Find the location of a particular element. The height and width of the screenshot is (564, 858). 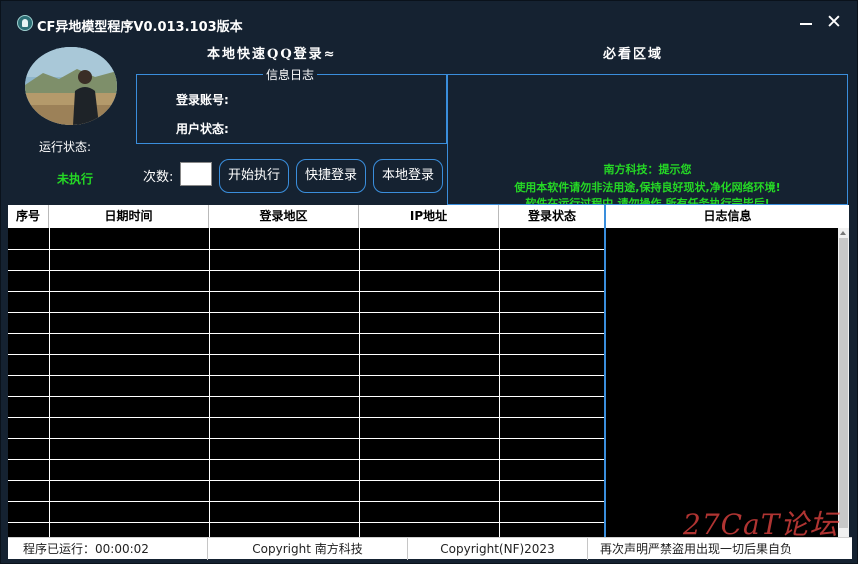

notice-line-2: 使用本软件请勿非法用途,保持良好现状,净化网络环境! is located at coordinates (647, 187).